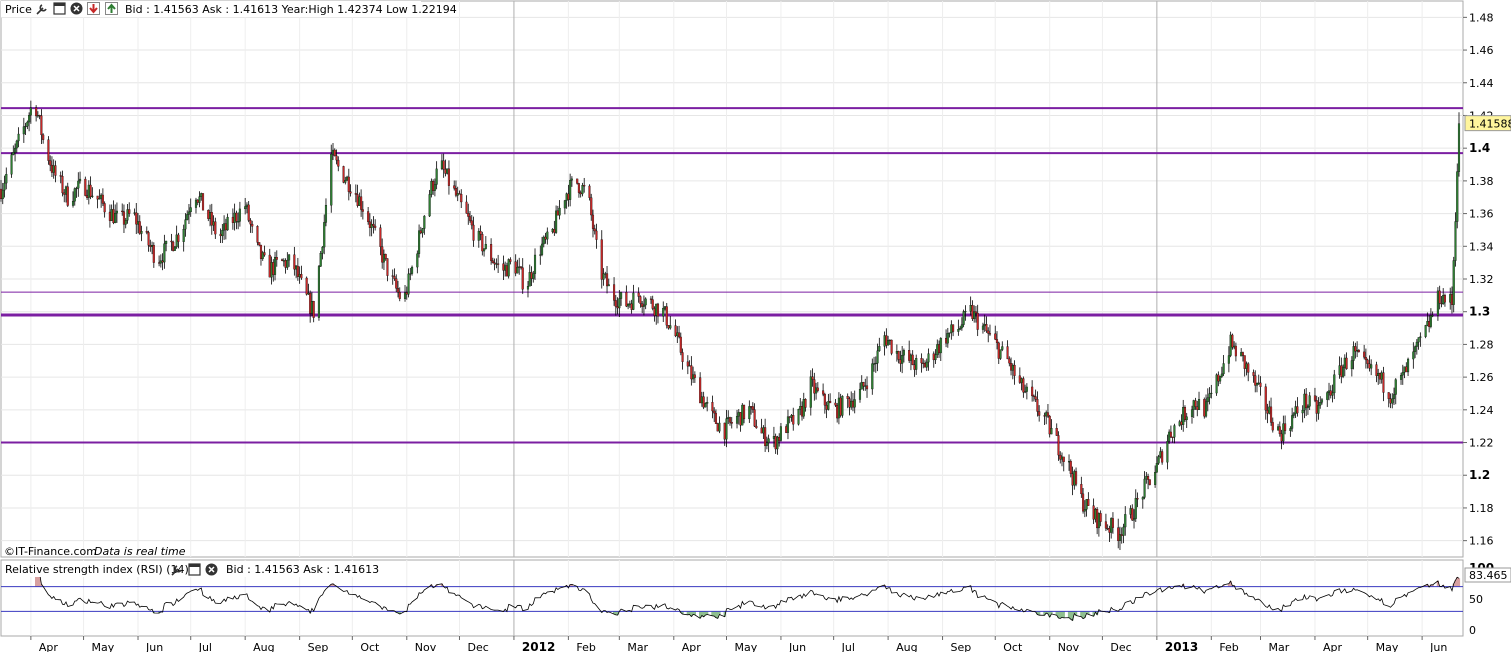 The height and width of the screenshot is (652, 1511). I want to click on move-down-icon, so click(93, 8).